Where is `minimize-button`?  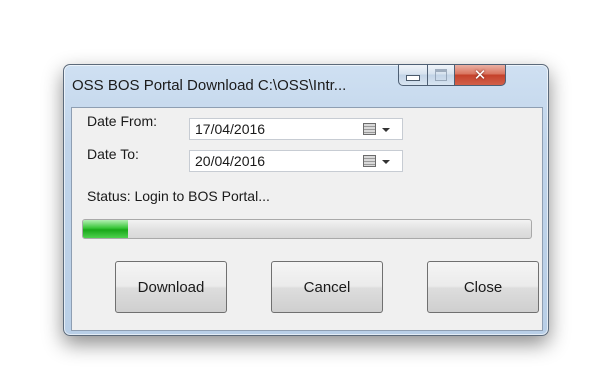
minimize-button is located at coordinates (413, 75).